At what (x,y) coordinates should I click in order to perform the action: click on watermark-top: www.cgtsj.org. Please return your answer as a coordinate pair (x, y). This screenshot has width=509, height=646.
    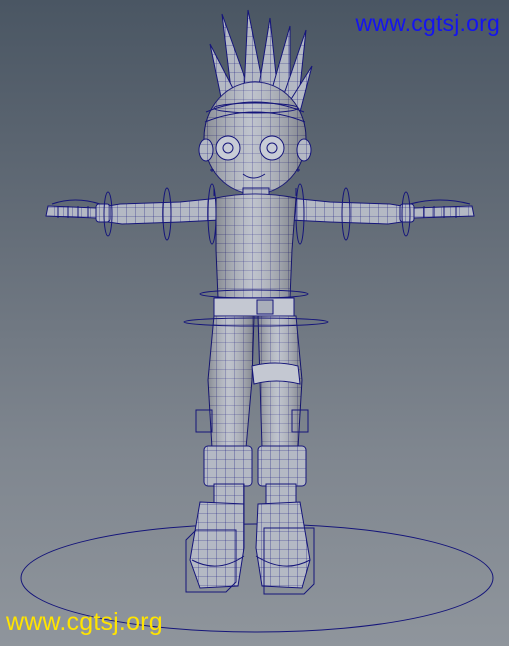
    Looking at the image, I should click on (427, 23).